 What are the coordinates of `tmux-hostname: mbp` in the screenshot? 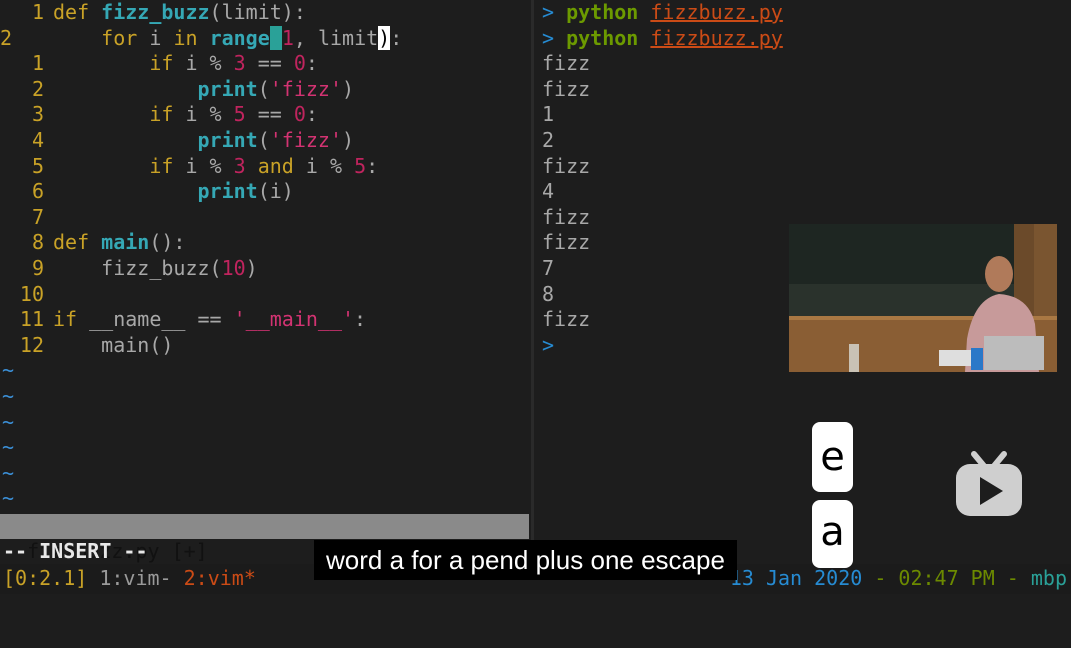 It's located at (1048, 578).